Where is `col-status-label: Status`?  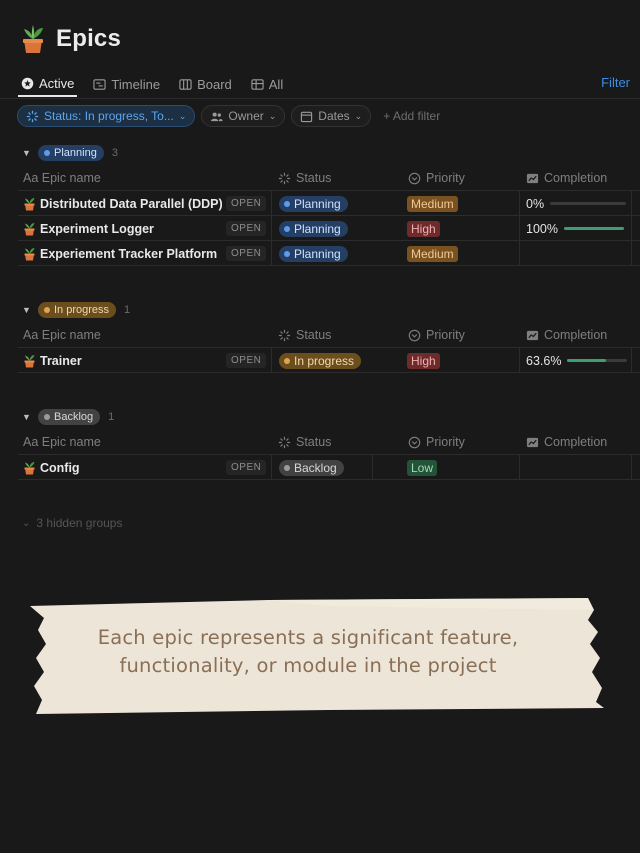
col-status-label: Status is located at coordinates (314, 178).